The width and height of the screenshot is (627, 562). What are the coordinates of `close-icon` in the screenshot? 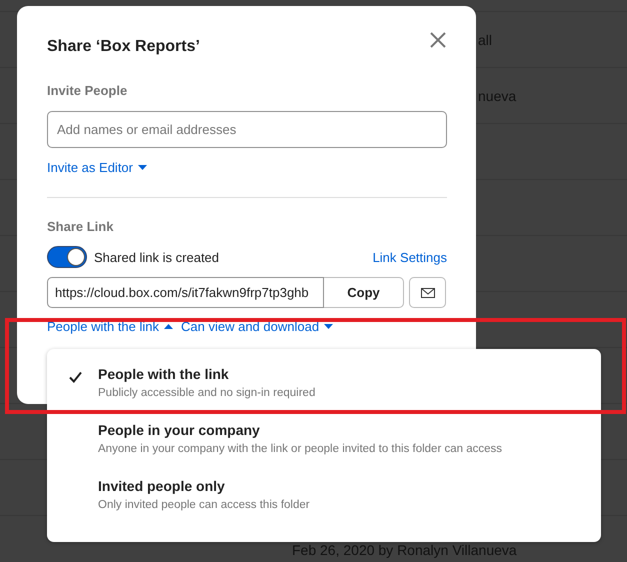 It's located at (438, 40).